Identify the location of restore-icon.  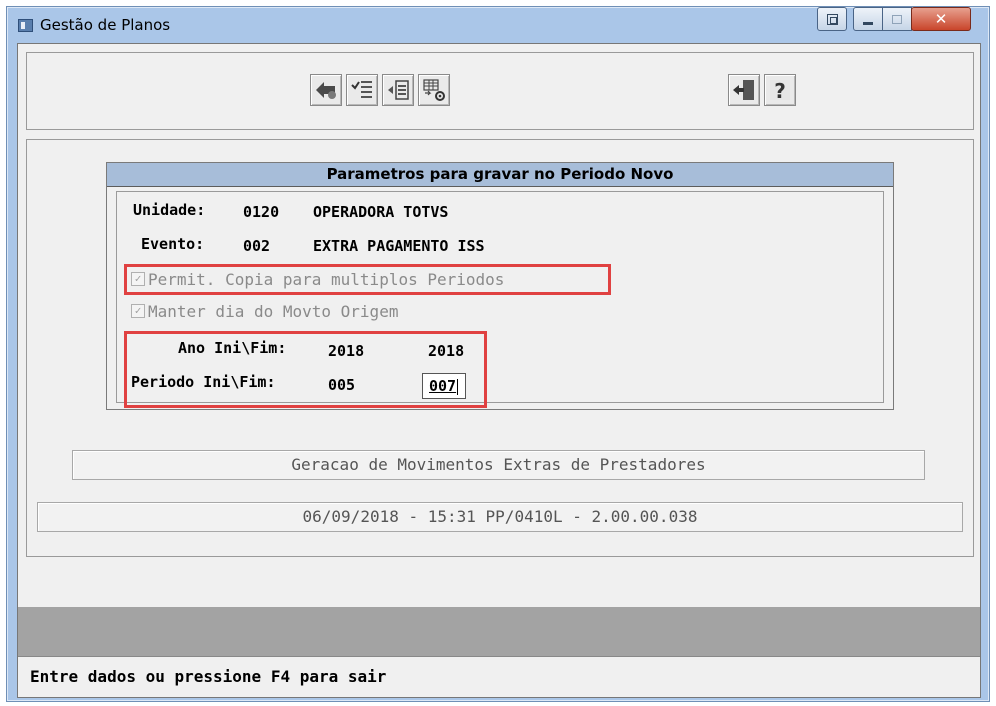
(832, 19).